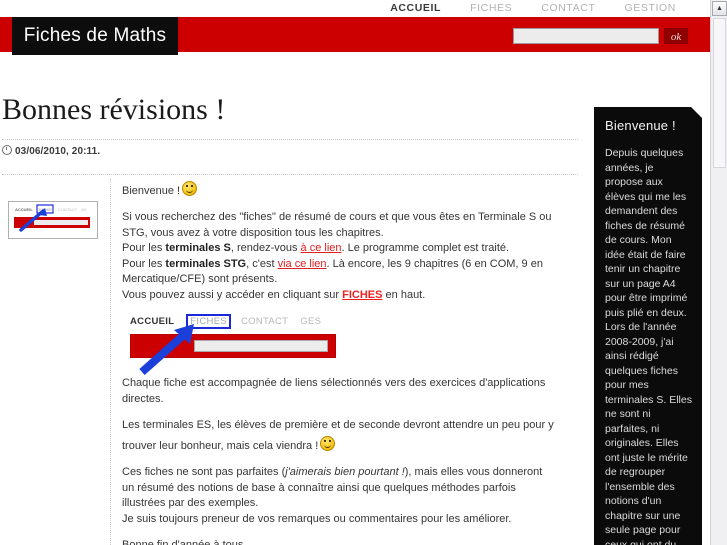 This screenshot has width=727, height=545. What do you see at coordinates (184, 542) in the screenshot?
I see `closing-line-1: Bonne fin d'année à tous,` at bounding box center [184, 542].